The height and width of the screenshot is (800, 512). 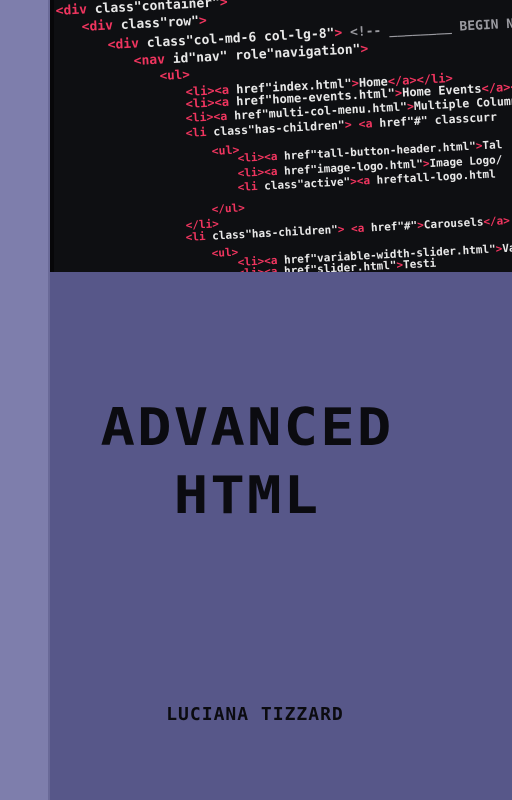 What do you see at coordinates (247, 496) in the screenshot?
I see `book-title-line-2: HTML` at bounding box center [247, 496].